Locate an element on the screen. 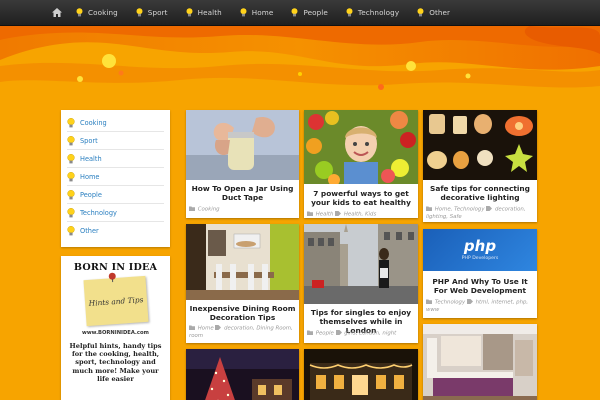  sidebar-item-label: Technology is located at coordinates (98, 212).